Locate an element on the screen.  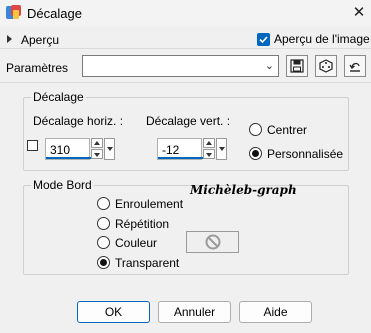
offset-group-title: Décalage is located at coordinates (58, 97).